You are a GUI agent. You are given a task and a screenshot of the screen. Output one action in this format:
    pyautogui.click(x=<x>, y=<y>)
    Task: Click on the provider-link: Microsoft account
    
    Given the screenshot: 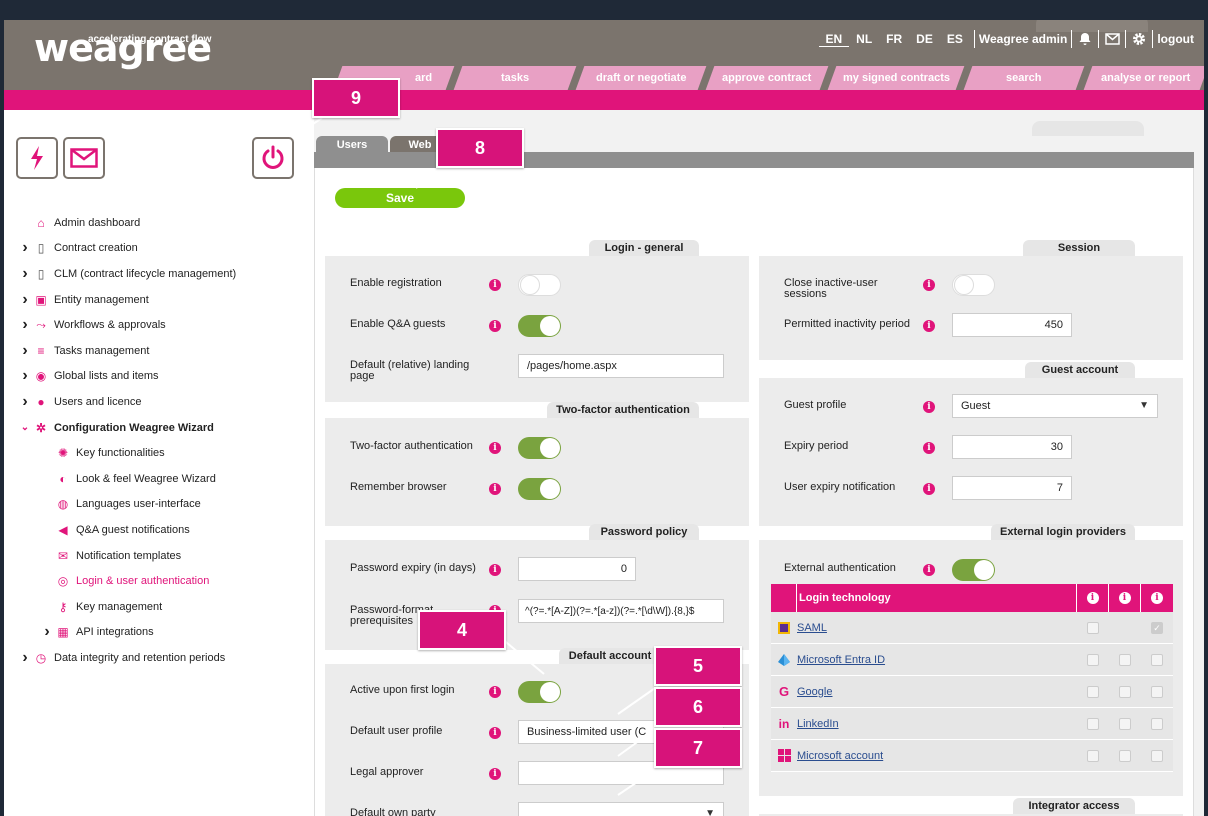 What is the action you would take?
    pyautogui.click(x=937, y=756)
    